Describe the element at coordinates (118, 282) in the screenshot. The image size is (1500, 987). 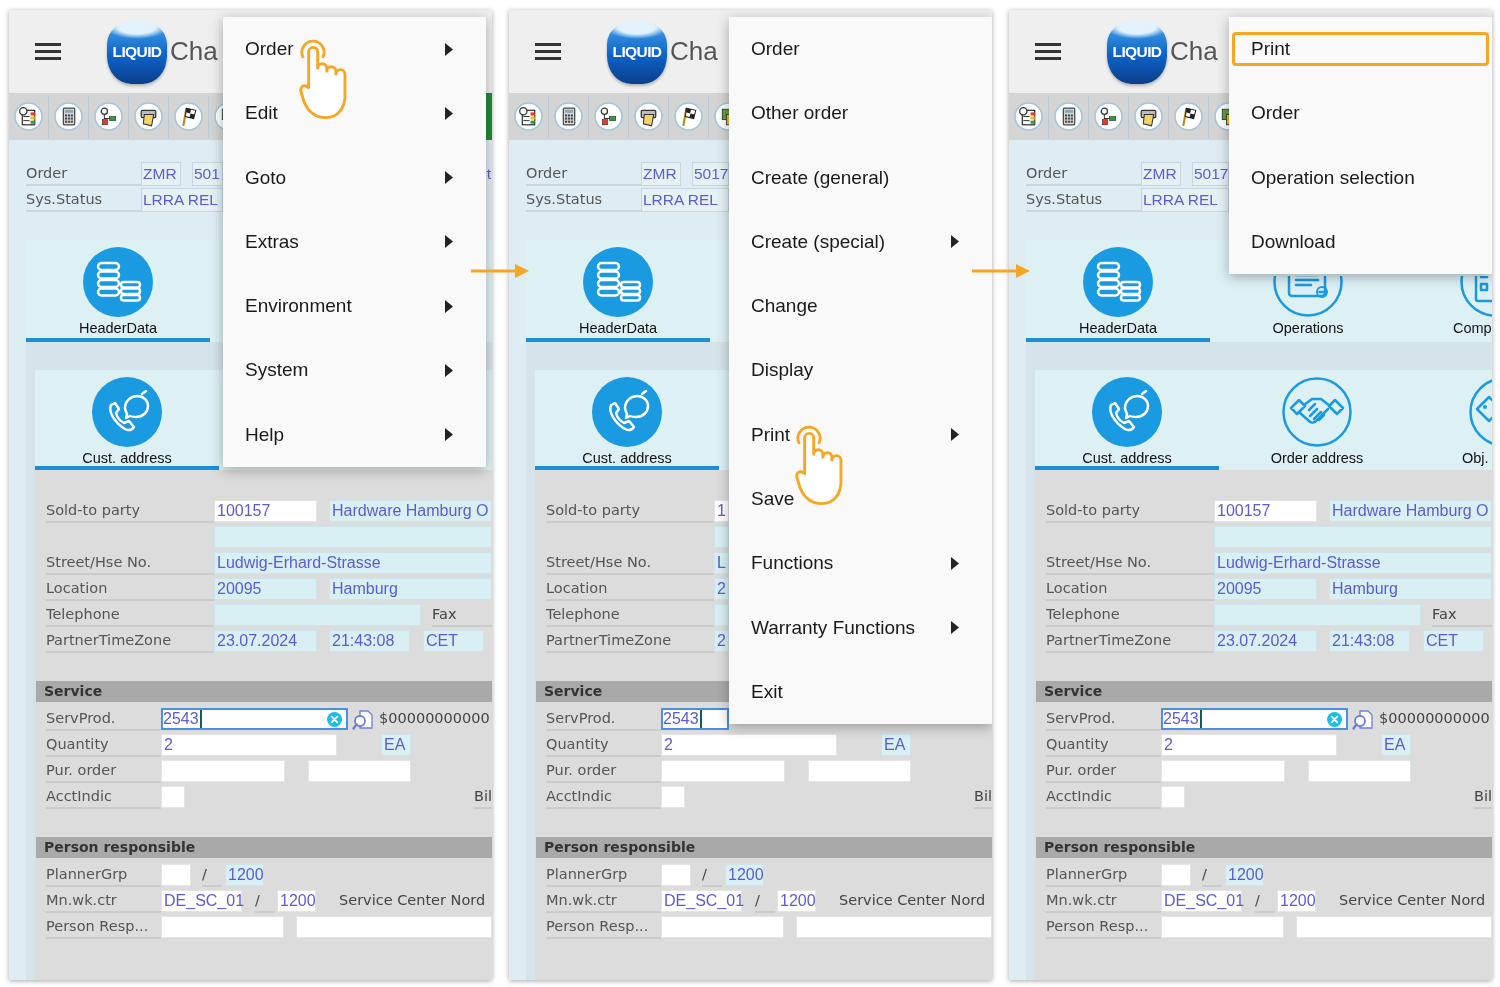
I see `coins-icon` at that location.